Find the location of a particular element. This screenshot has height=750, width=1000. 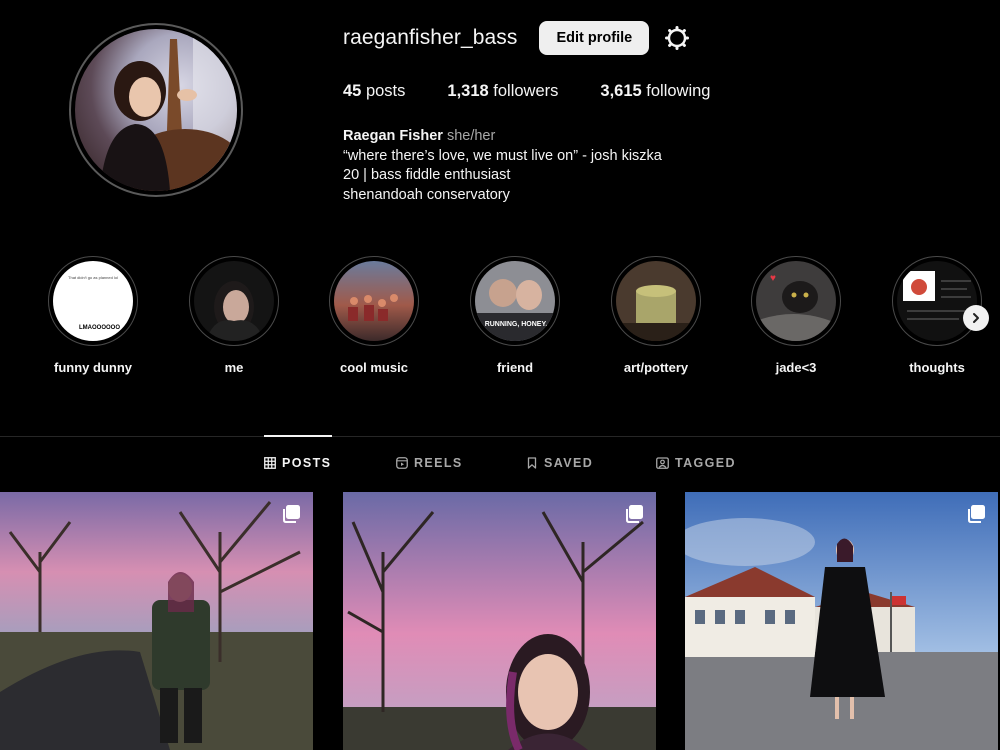

highlight-thumbnail: That didn't go as planned lol LMAOOOOOO is located at coordinates (93, 301).